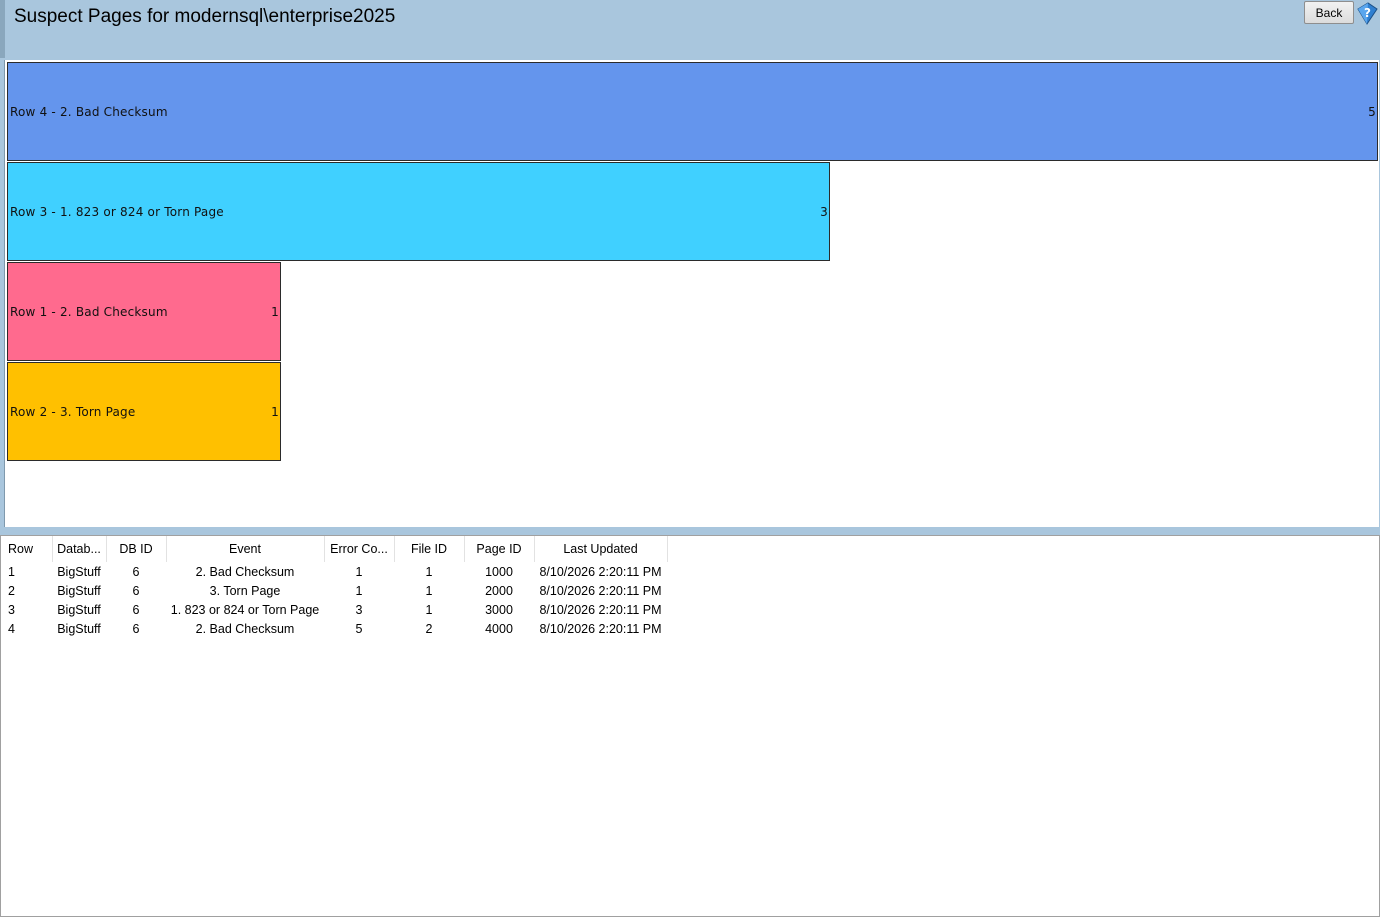  I want to click on chart-bar: Row 4 - 2. Bad Checksum 5, so click(692, 111).